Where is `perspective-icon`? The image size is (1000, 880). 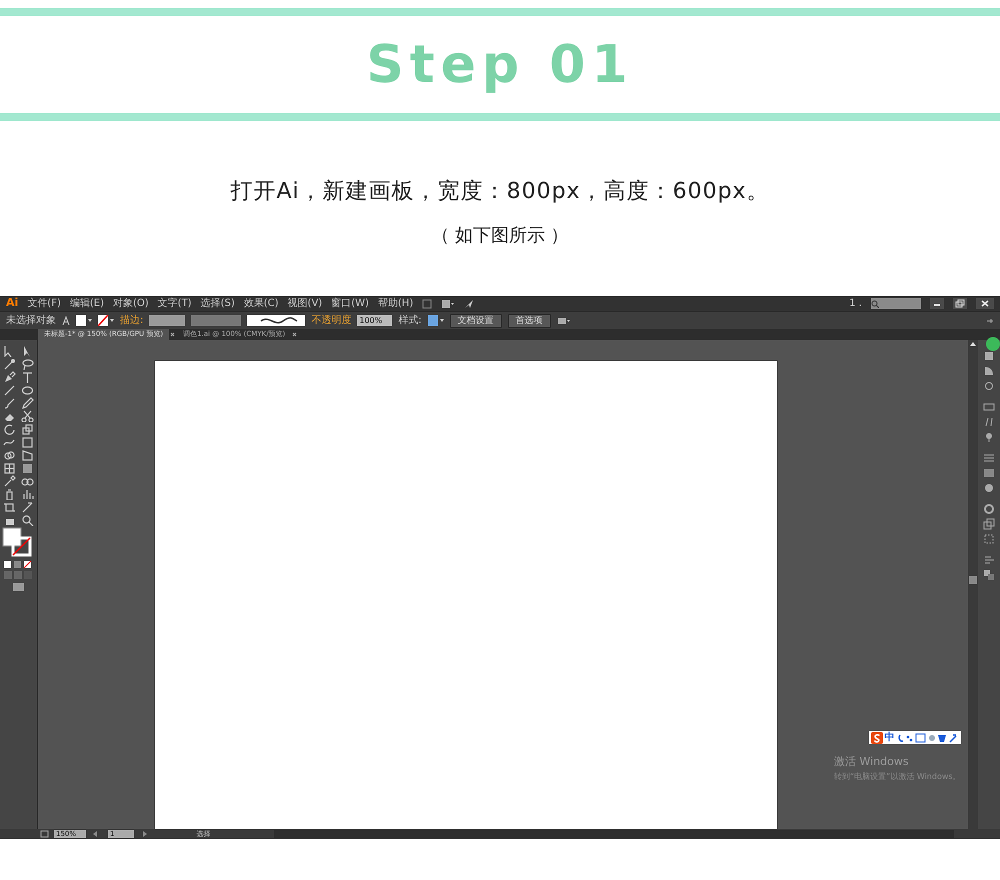 perspective-icon is located at coordinates (27, 454).